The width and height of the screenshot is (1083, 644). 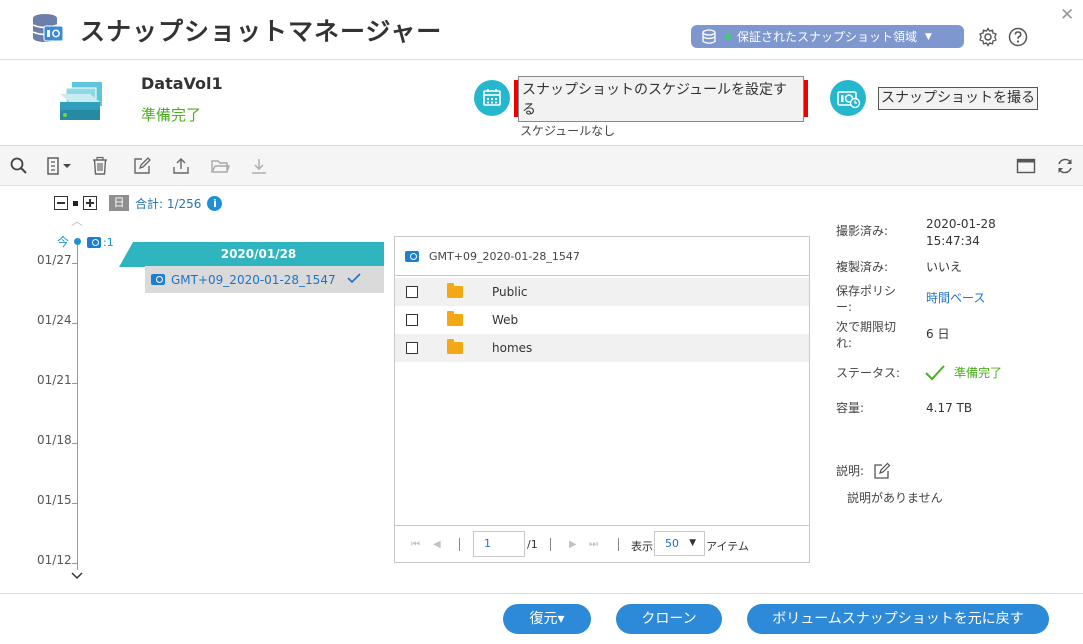 I want to click on page-number-input: 1, so click(x=499, y=544).